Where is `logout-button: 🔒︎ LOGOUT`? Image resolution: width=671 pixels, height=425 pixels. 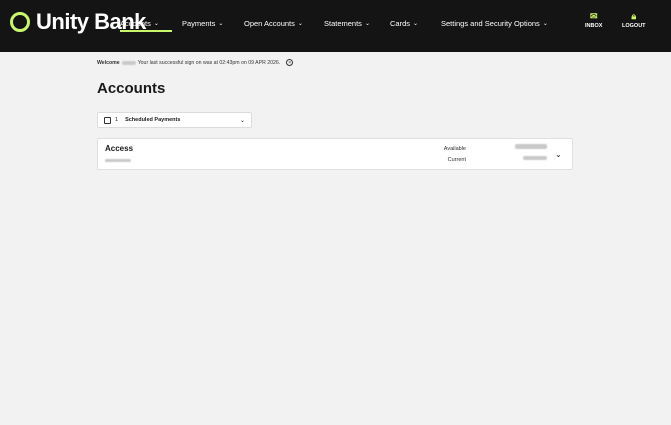
logout-button: 🔒︎ LOGOUT is located at coordinates (634, 20).